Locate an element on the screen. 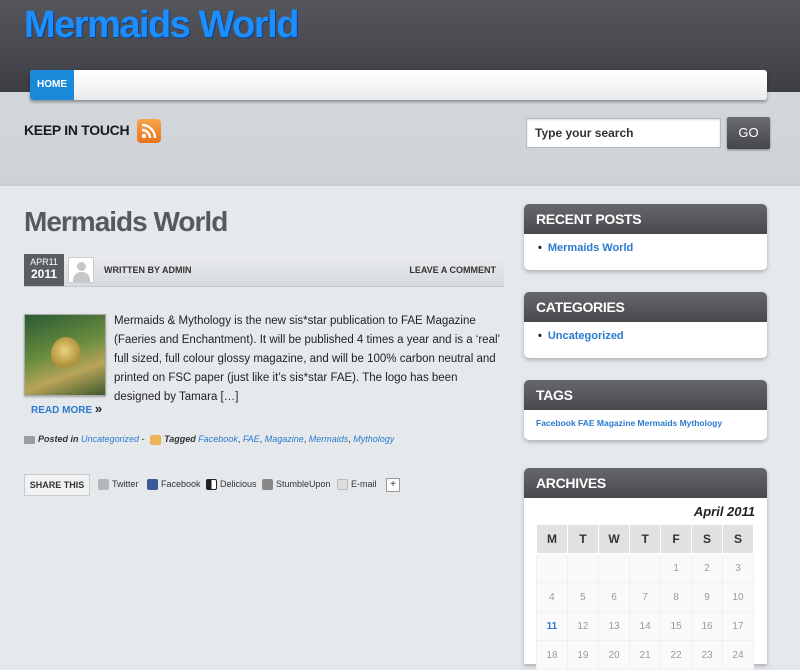  thumbnail-figure is located at coordinates (66, 354).